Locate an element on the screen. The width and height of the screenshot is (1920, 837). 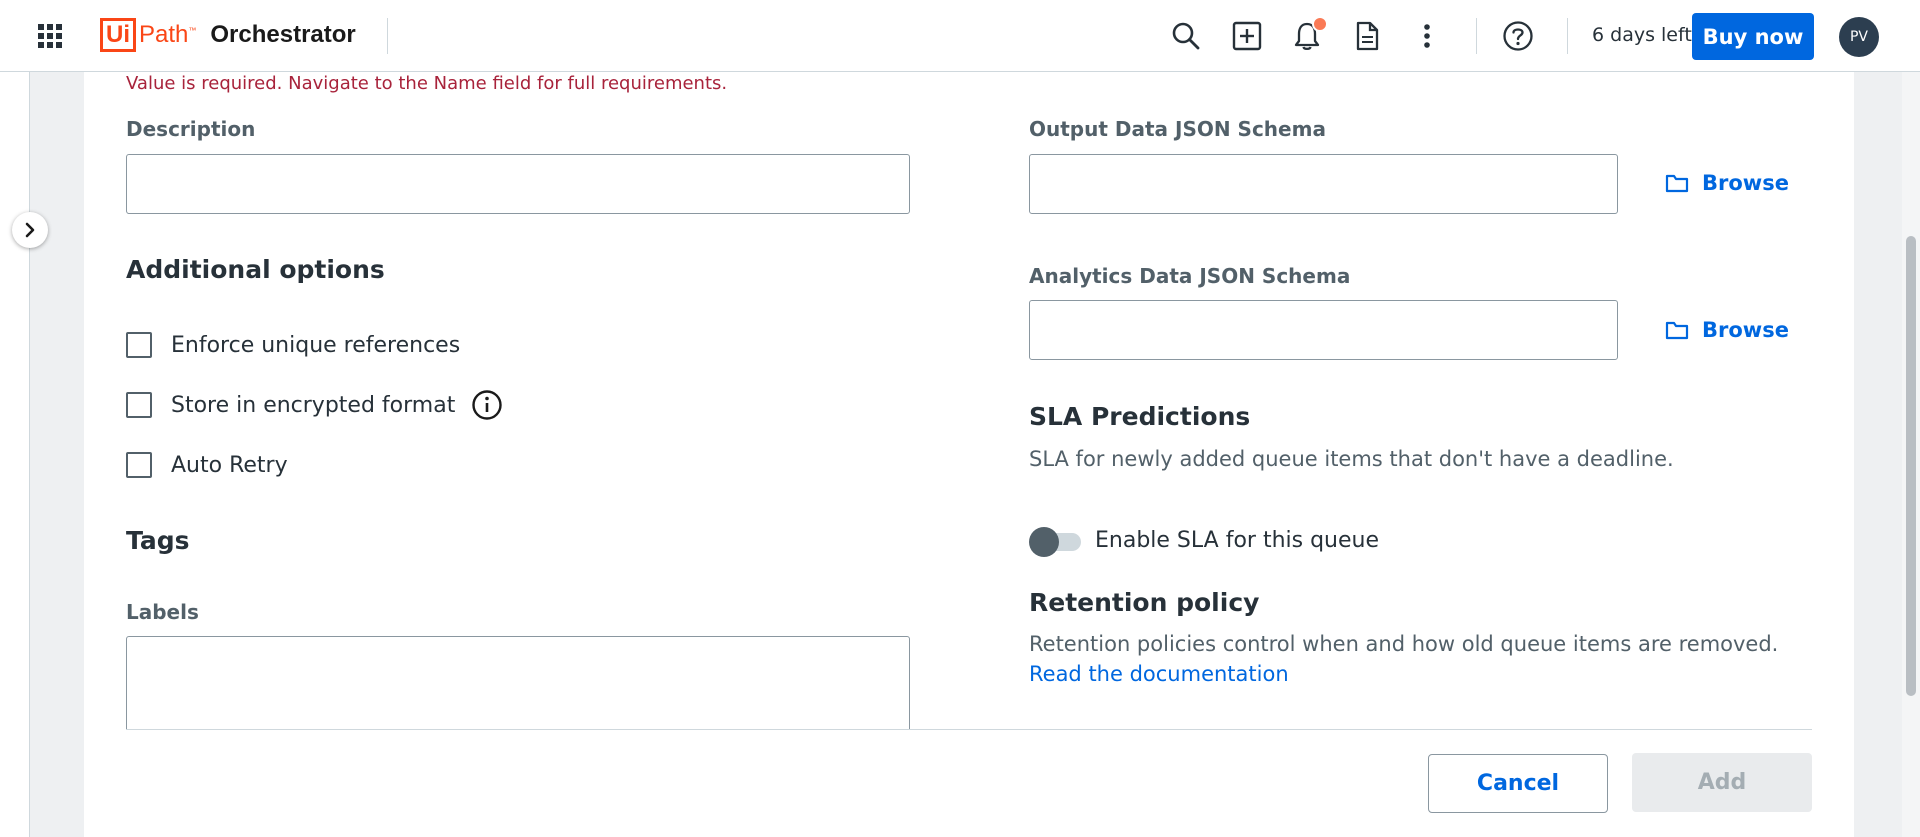
labels-label: Labels is located at coordinates (162, 612).